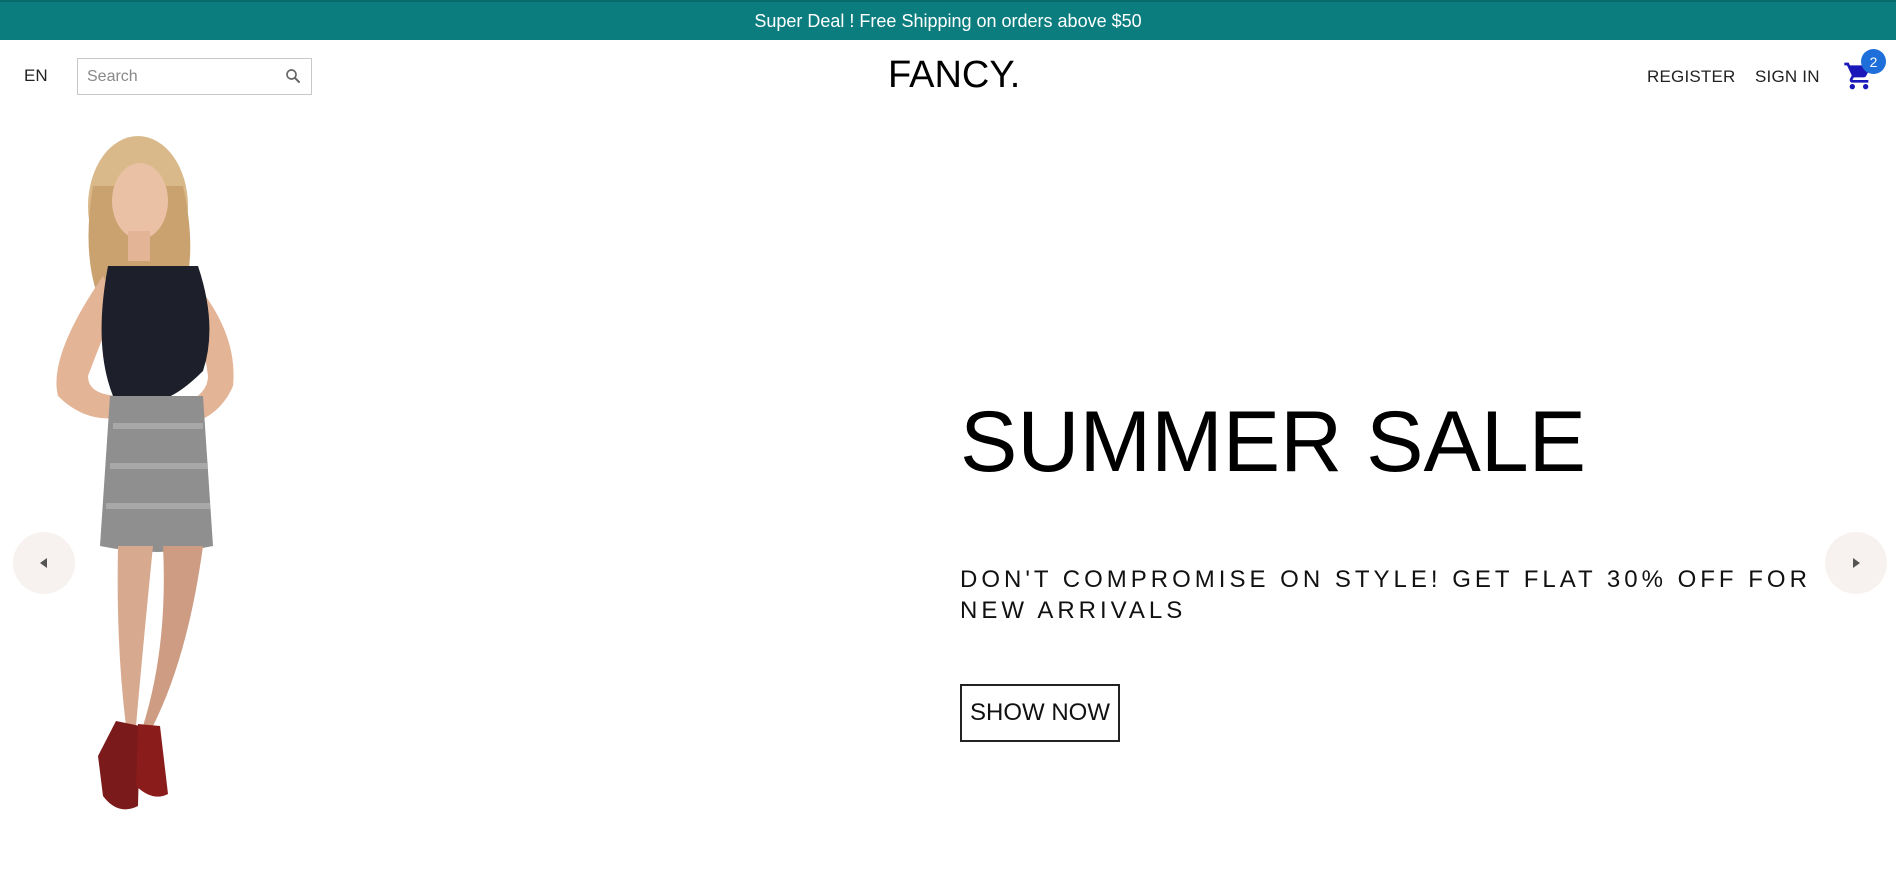 Image resolution: width=1896 pixels, height=894 pixels. I want to click on navbar: EN FANCY. REGISTER SIGN IN 2, so click(948, 76).